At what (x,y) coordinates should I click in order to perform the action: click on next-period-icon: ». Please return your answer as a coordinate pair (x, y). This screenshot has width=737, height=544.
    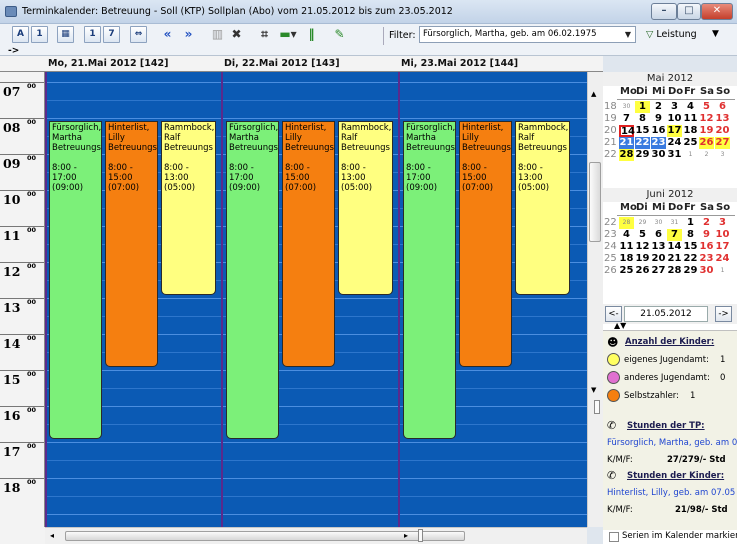
    Looking at the image, I should click on (188, 34).